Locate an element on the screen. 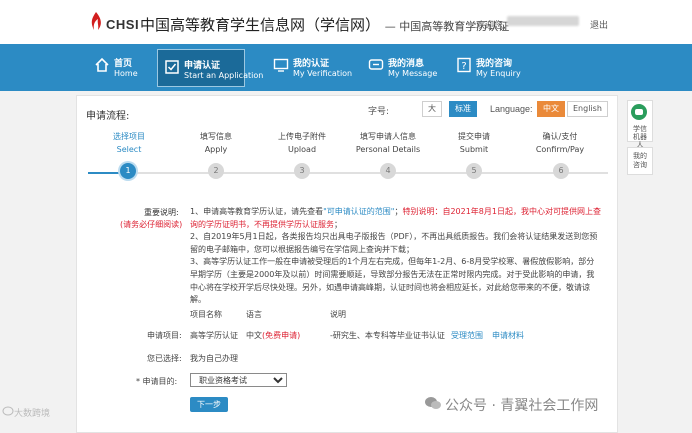  step-3-title: 上传电子附件 is located at coordinates (302, 136).